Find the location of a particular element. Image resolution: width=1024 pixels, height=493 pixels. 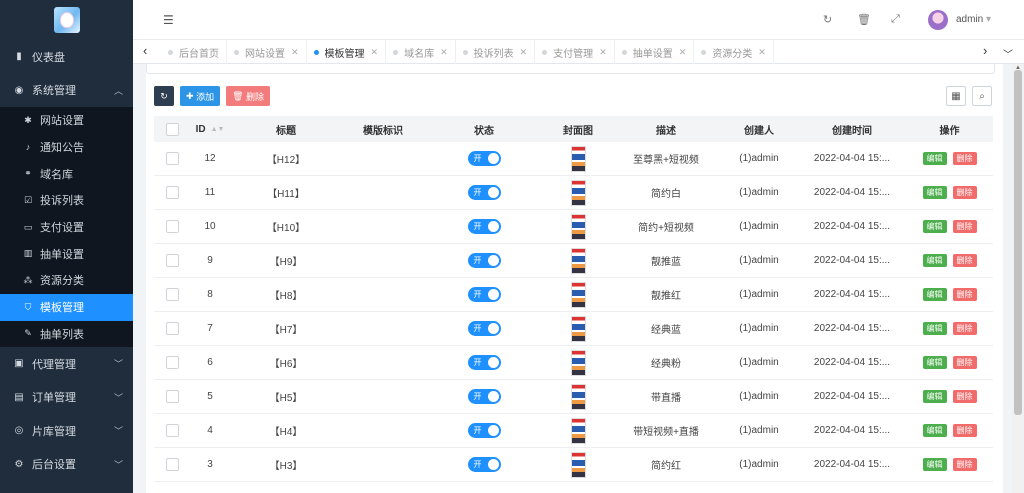

tab-complaints: 投诉列表 ✕ is located at coordinates (496, 52).